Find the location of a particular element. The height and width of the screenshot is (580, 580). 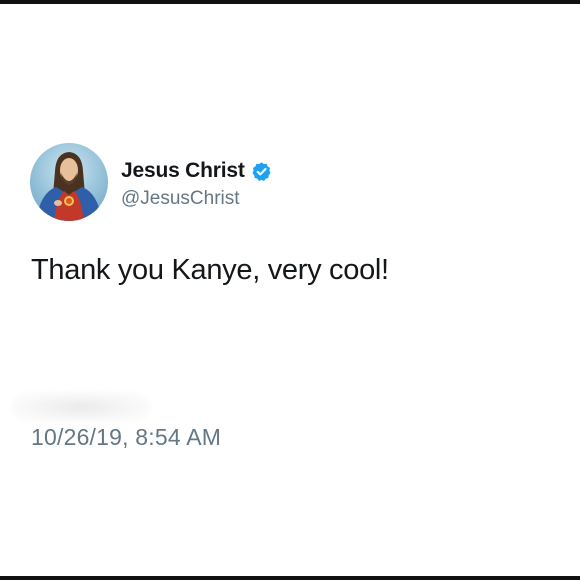

bottom-border is located at coordinates (290, 578).